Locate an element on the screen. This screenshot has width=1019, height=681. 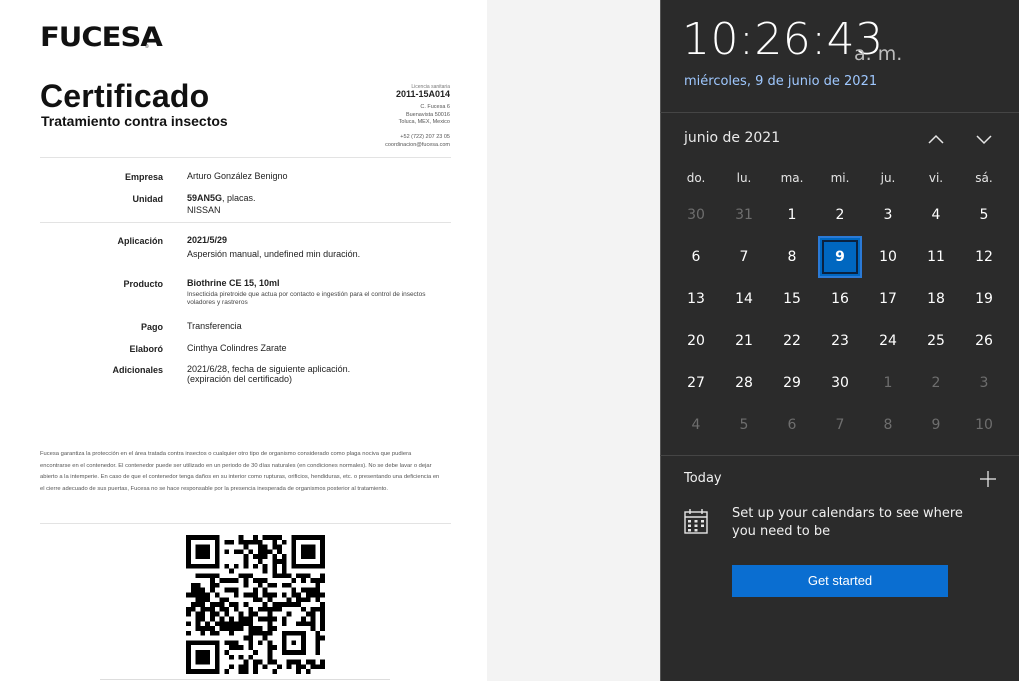
calendar-day-today: 9 is located at coordinates (840, 257).